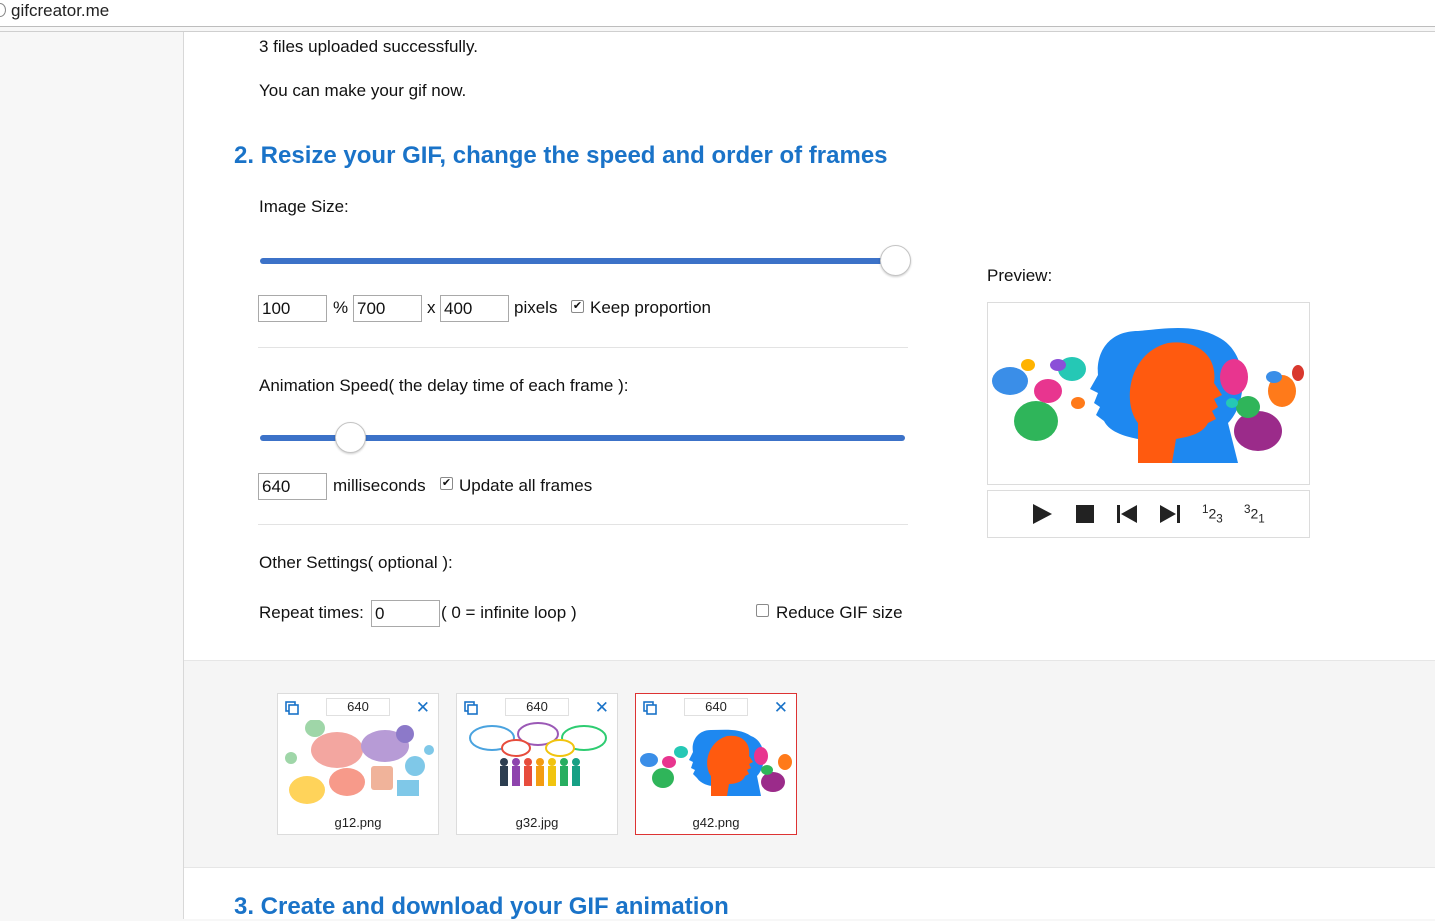 The image size is (1435, 921). I want to click on percent-input, so click(292, 308).